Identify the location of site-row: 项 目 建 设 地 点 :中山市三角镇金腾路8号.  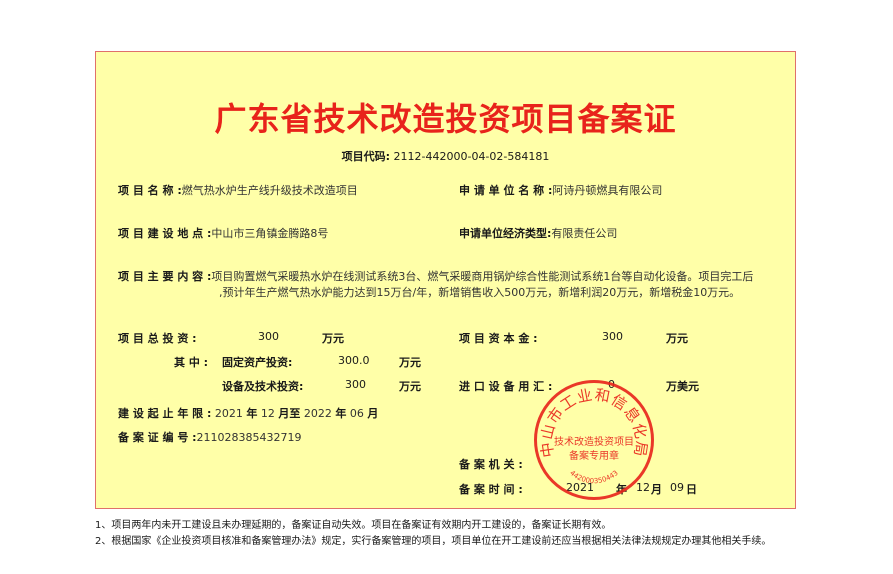
(223, 233).